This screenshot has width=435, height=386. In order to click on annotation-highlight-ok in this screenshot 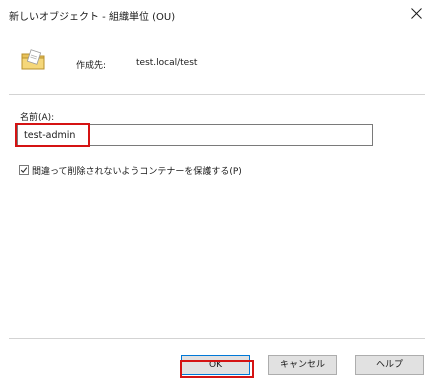, I will do `click(217, 369)`.